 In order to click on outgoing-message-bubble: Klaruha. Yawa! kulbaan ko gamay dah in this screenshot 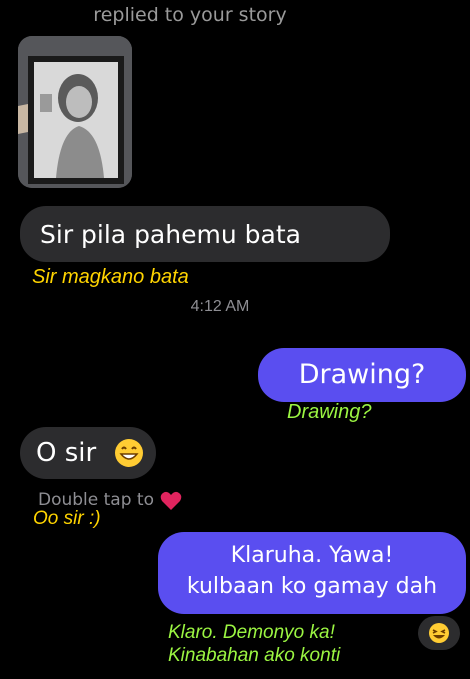, I will do `click(312, 573)`.